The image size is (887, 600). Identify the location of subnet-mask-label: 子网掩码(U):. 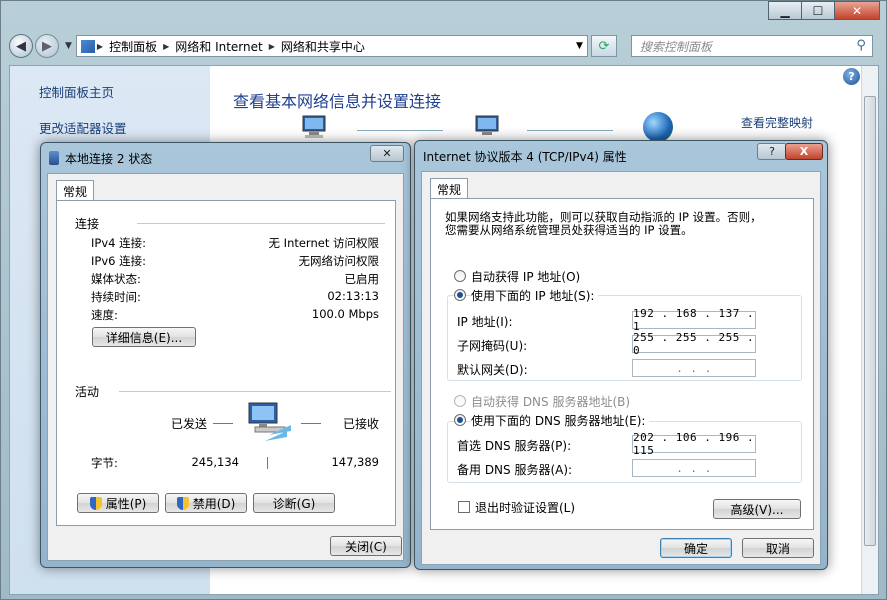
(492, 346).